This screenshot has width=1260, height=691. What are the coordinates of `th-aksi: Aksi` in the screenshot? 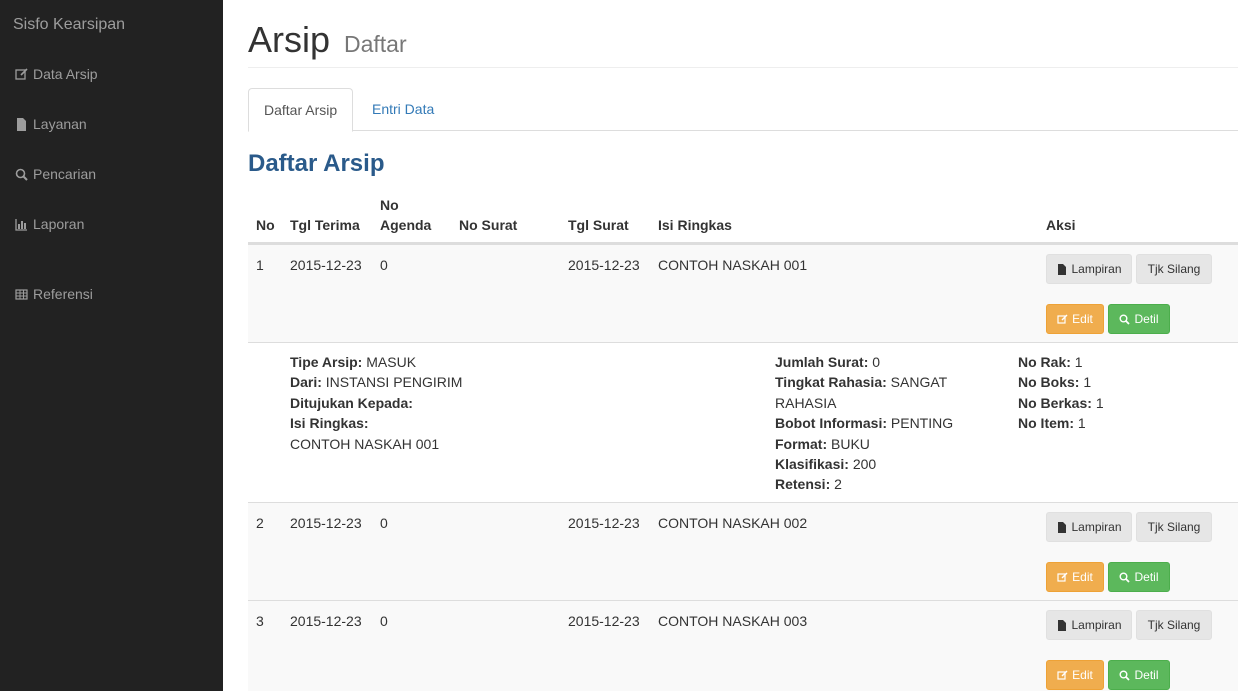 It's located at (1061, 225).